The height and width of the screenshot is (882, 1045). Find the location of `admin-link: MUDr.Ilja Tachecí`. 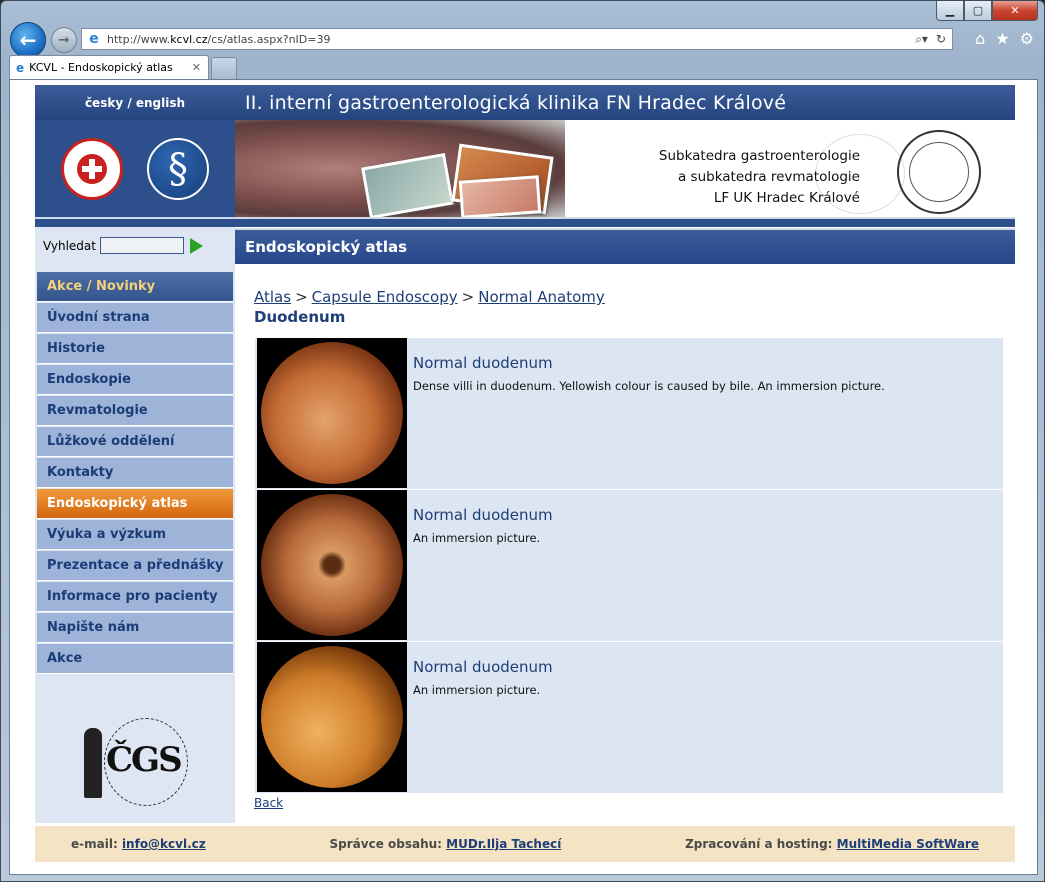

admin-link: MUDr.Ilja Tachecí is located at coordinates (503, 844).